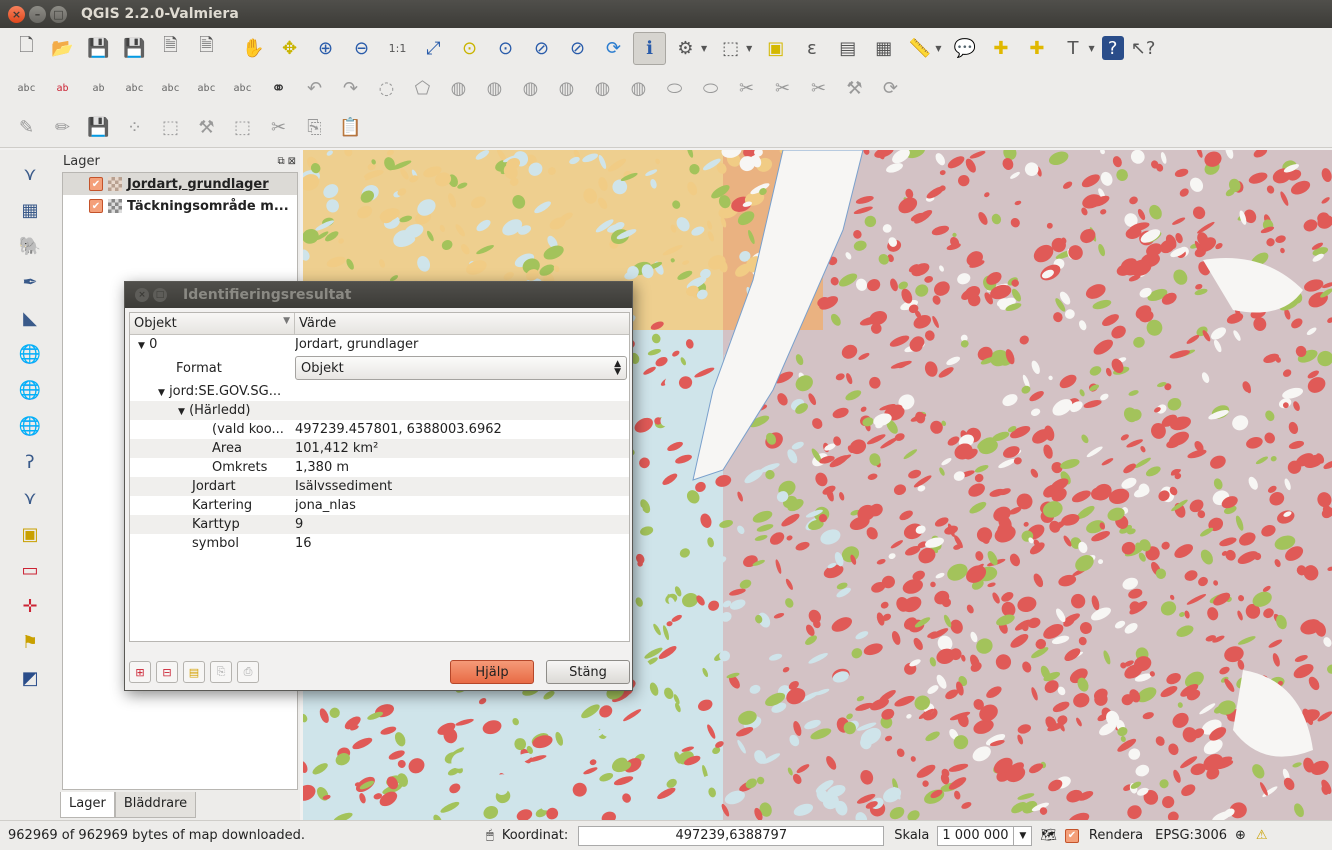  What do you see at coordinates (730, 48) in the screenshot?
I see `select-icon: ⬚` at bounding box center [730, 48].